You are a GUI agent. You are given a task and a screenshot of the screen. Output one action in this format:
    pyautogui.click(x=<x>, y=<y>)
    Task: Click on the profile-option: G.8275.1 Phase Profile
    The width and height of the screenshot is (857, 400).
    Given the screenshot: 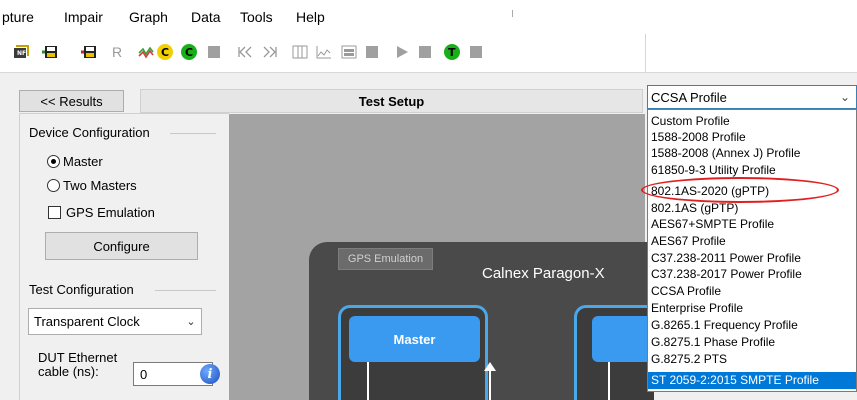 What is the action you would take?
    pyautogui.click(x=752, y=342)
    